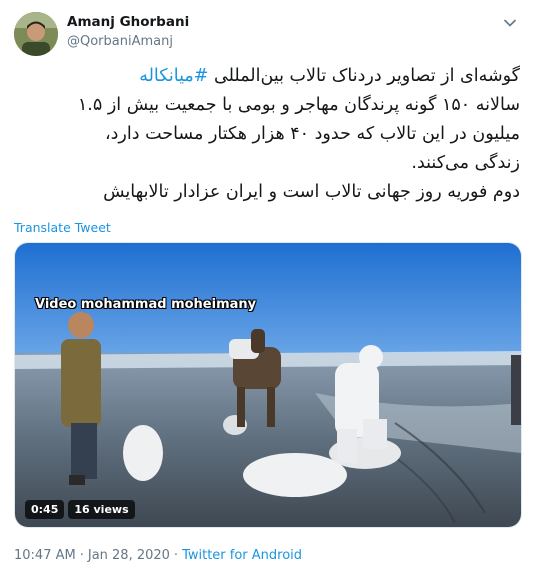  I want to click on video-badges: 0:45 16 views, so click(80, 509).